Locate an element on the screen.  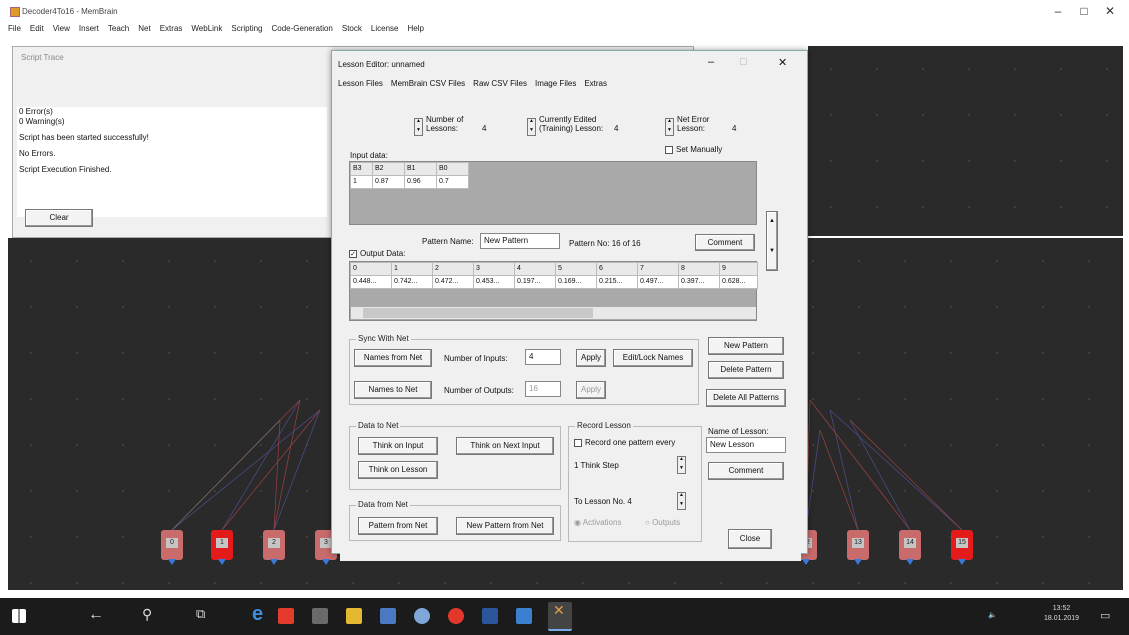
grid-header: 0 is located at coordinates (371, 269).